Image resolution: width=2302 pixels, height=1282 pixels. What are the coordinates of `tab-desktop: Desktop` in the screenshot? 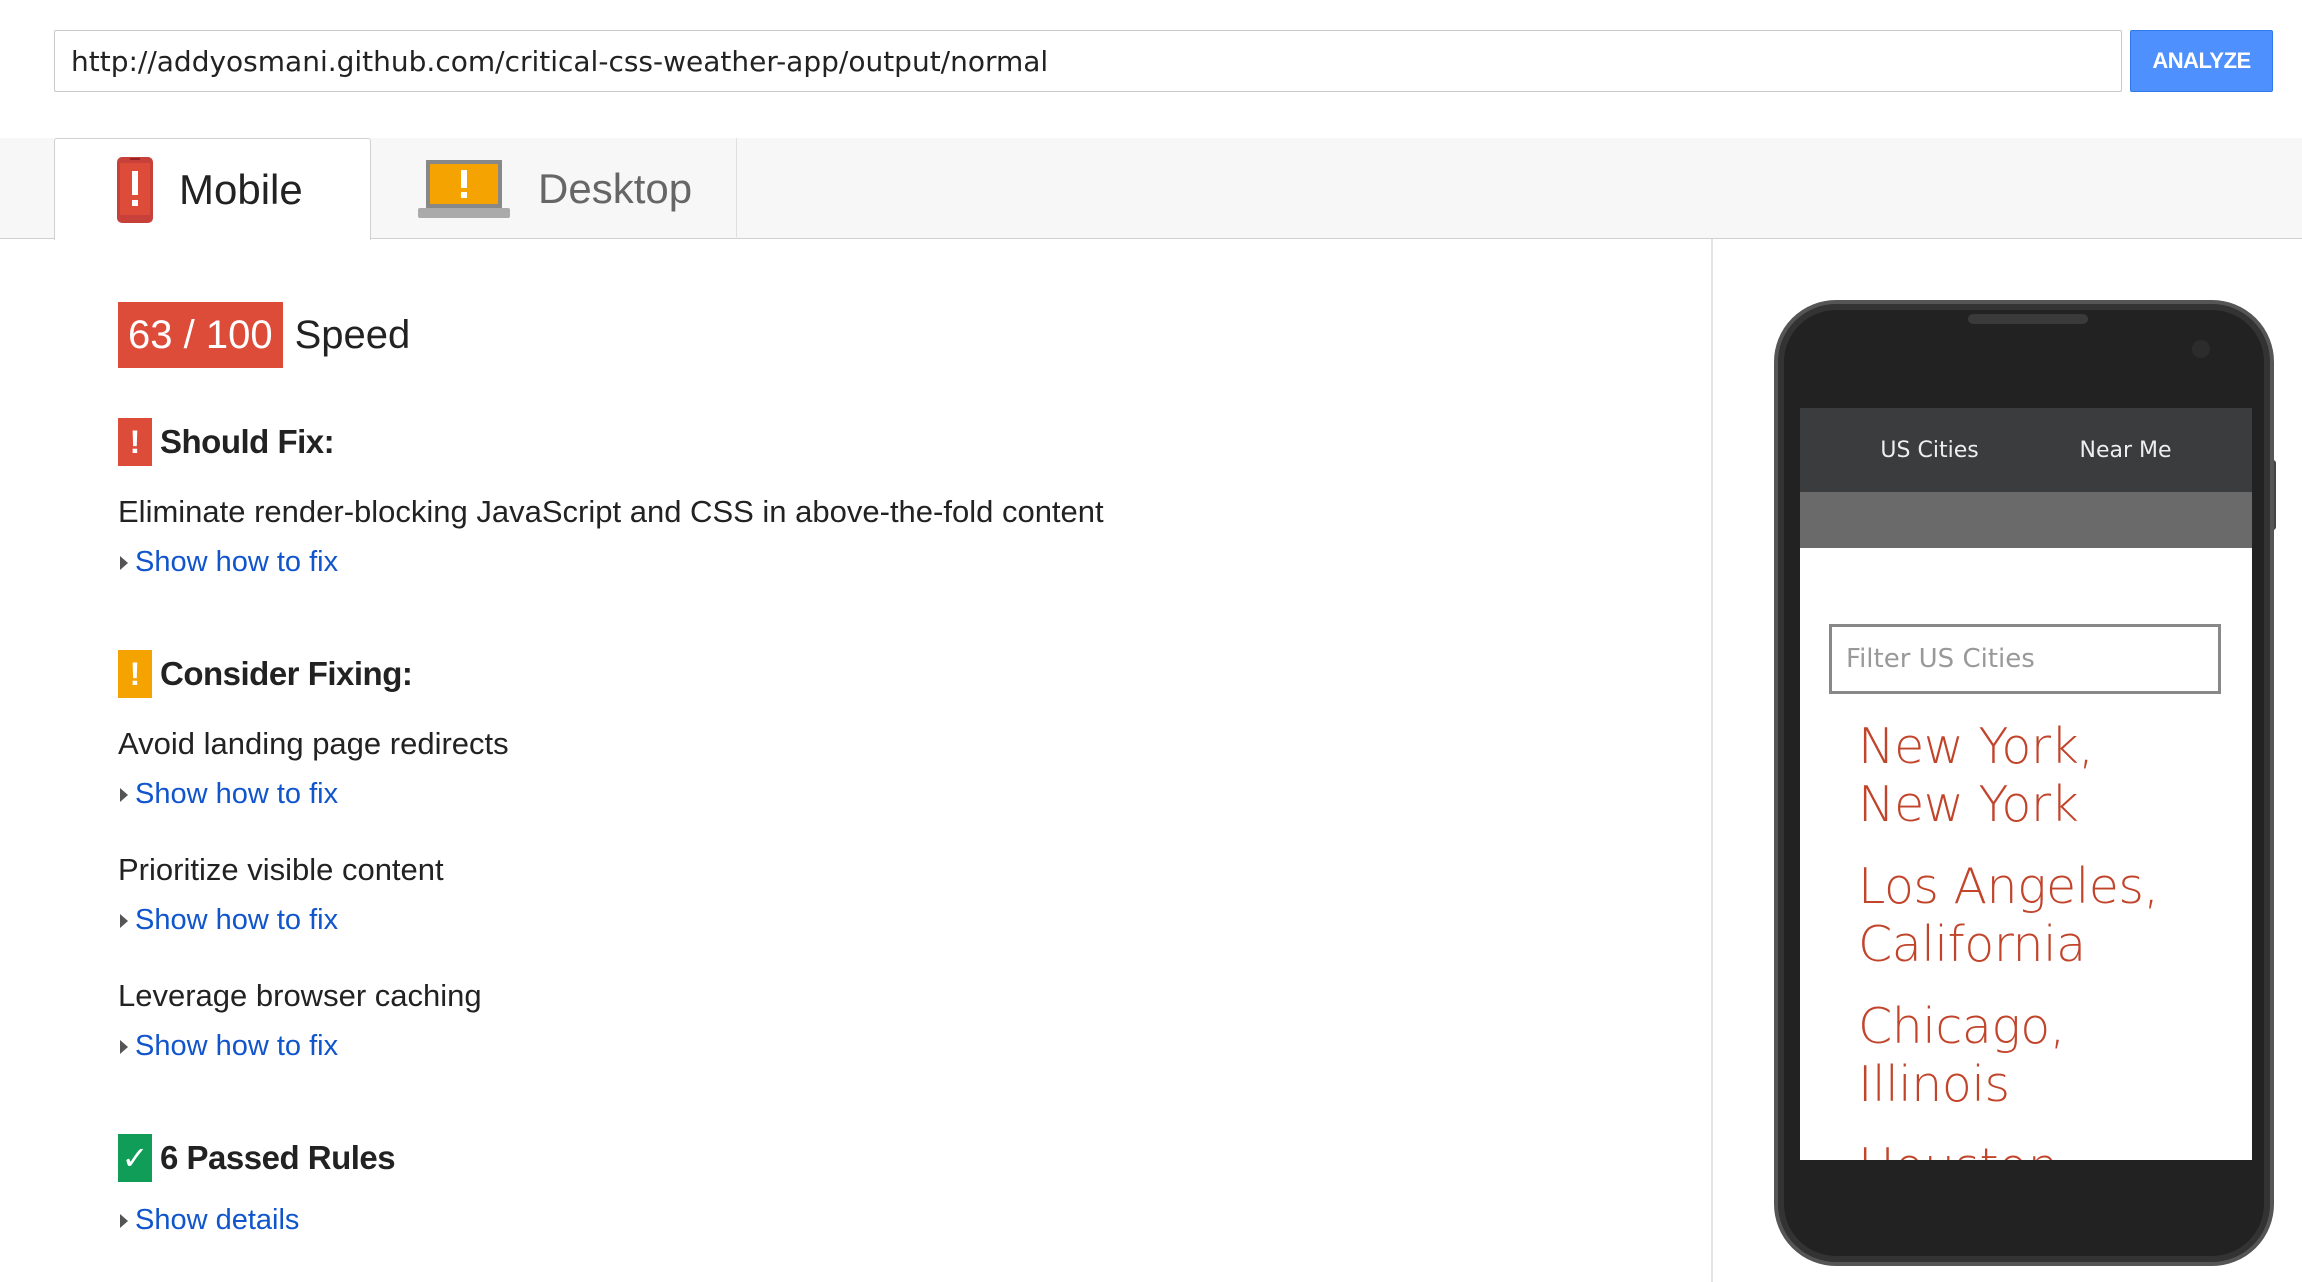 It's located at (553, 188).